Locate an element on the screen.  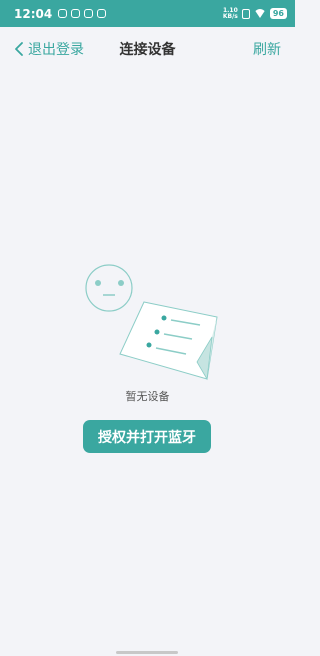
home-indicator is located at coordinates (147, 652).